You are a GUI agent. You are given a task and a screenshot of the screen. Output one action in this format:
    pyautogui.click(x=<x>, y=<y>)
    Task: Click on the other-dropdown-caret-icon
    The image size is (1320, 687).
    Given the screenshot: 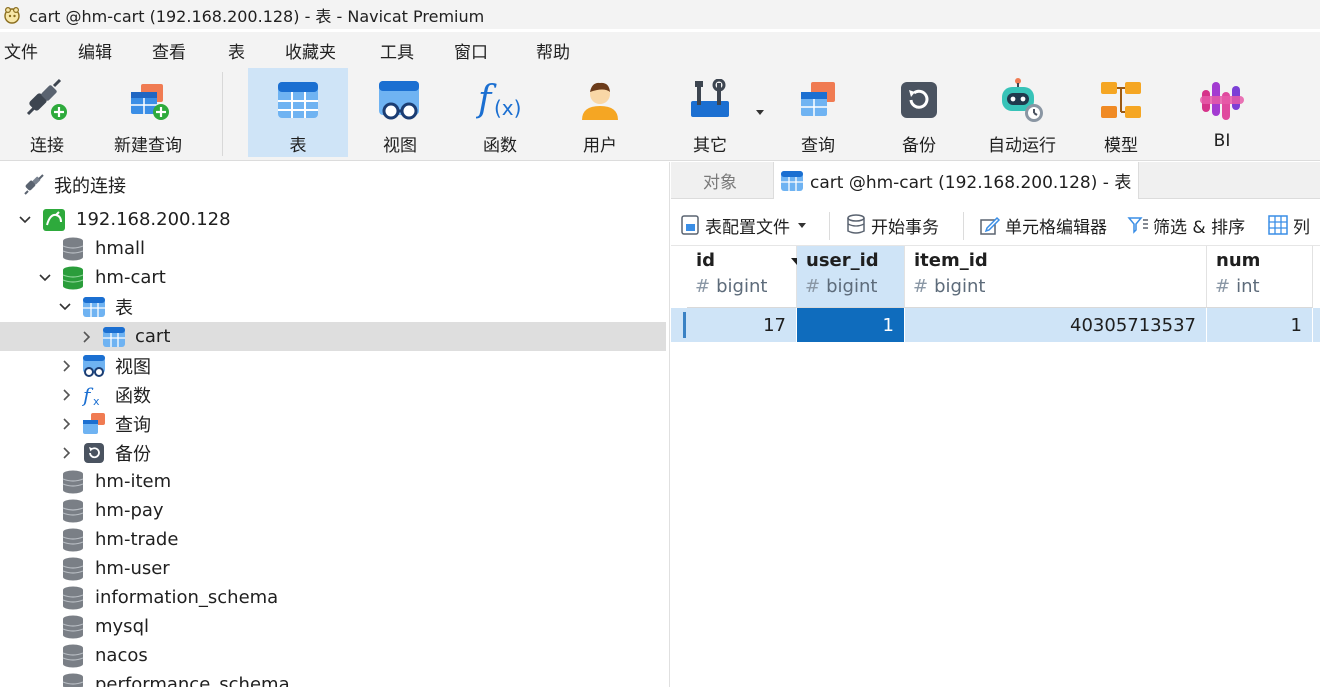 What is the action you would take?
    pyautogui.click(x=760, y=112)
    